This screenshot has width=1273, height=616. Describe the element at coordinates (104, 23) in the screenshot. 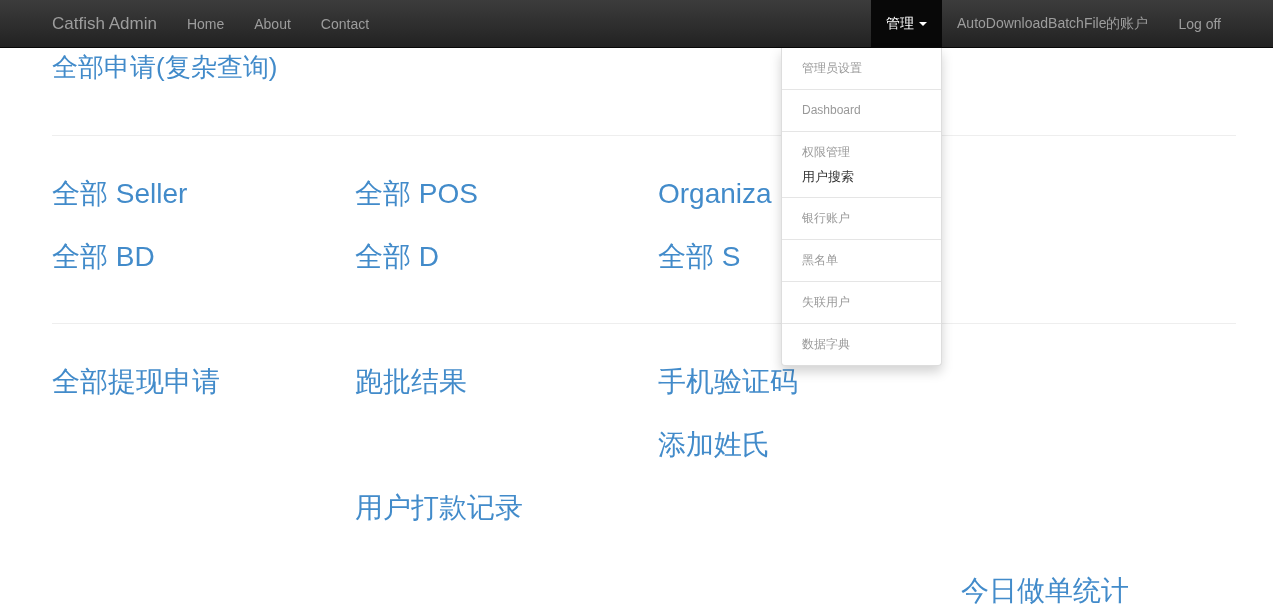

I see `brand-link: Catfish Admin` at that location.